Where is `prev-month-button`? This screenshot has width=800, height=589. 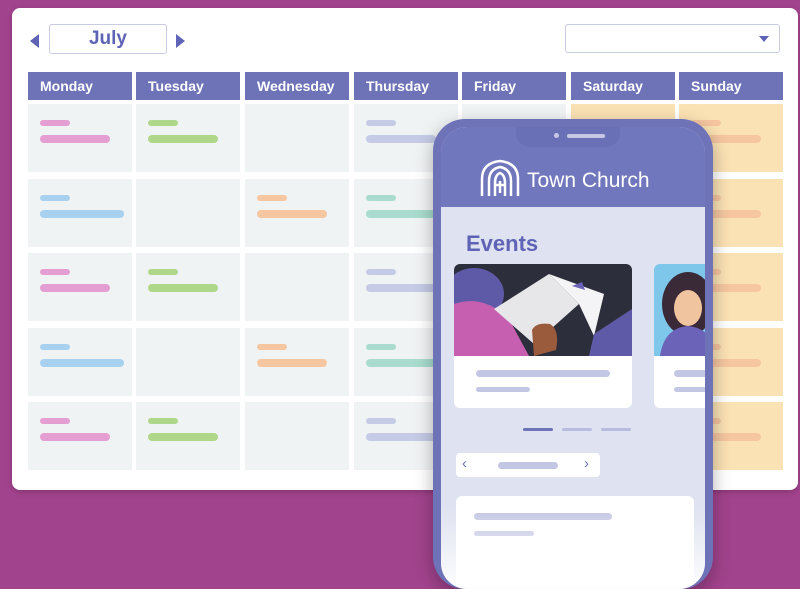 prev-month-button is located at coordinates (34, 41).